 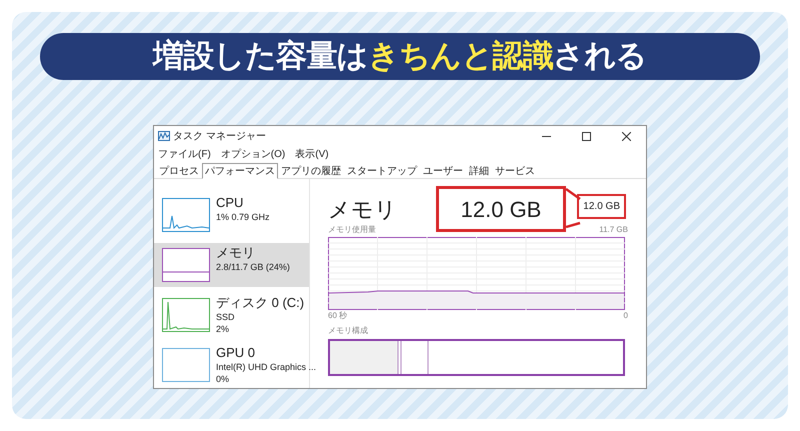 I want to click on time-axis-label: 0, so click(x=626, y=316).